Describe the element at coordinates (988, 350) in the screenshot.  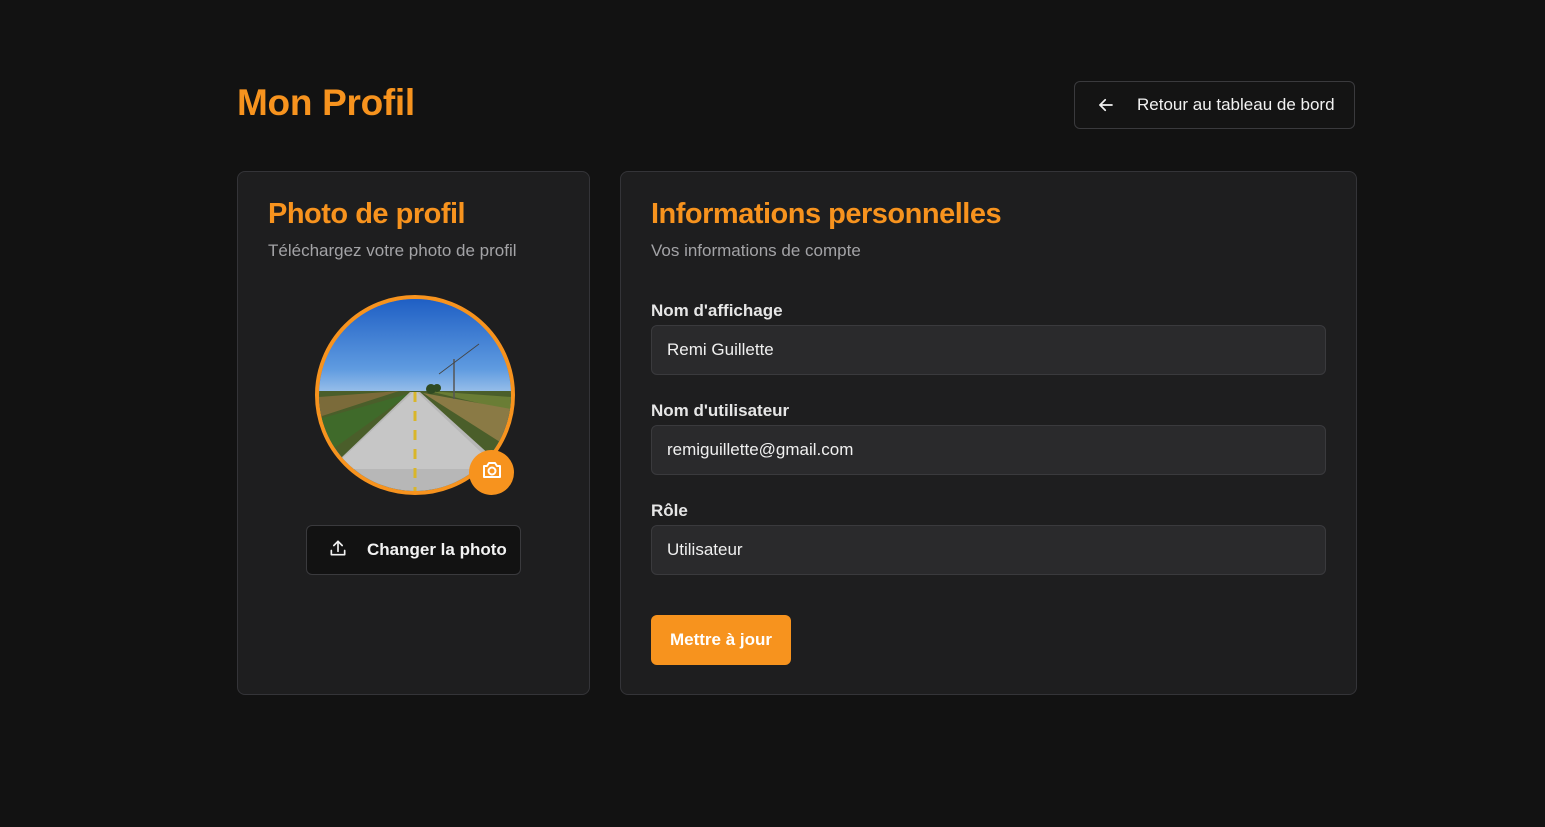
I see `display-name-input` at that location.